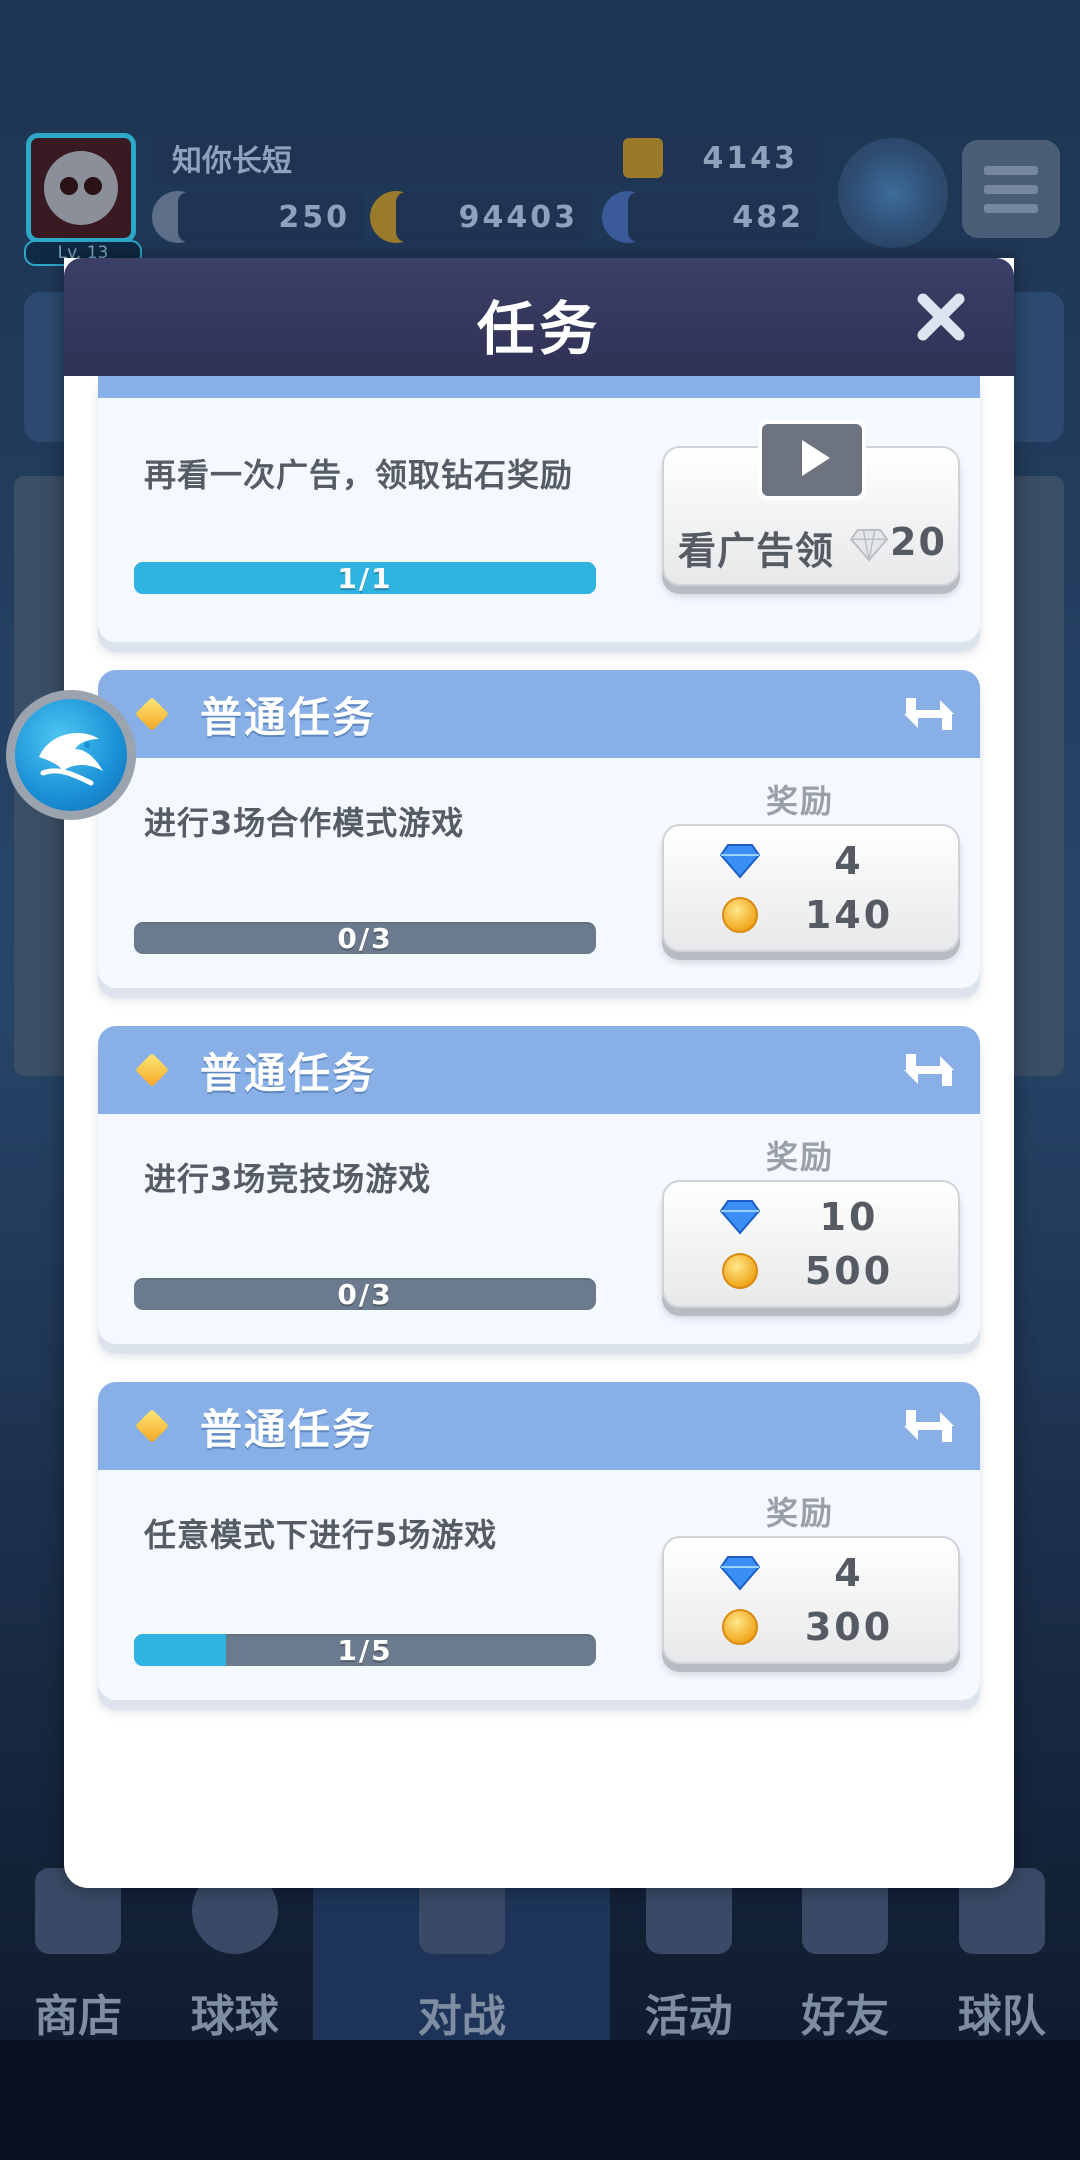 This screenshot has width=1080, height=2160. I want to click on ad-task-progress-text: 1/1, so click(365, 578).